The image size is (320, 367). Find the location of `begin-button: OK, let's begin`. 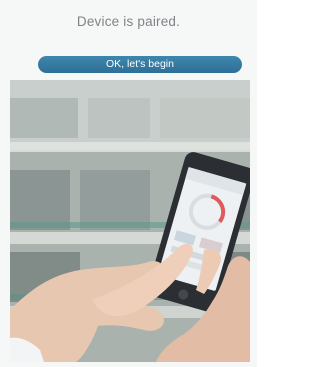

begin-button: OK, let's begin is located at coordinates (140, 64).